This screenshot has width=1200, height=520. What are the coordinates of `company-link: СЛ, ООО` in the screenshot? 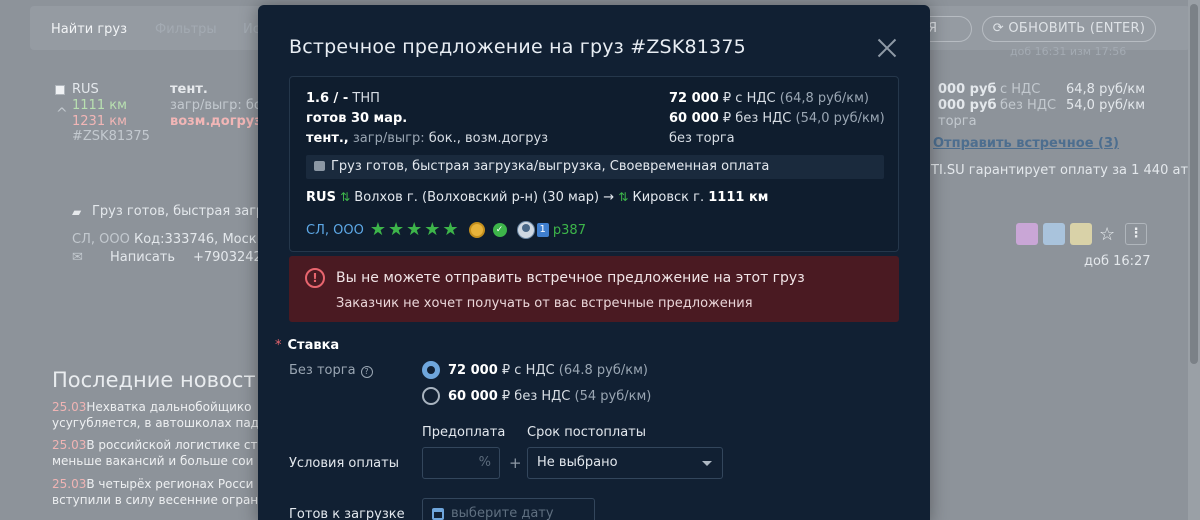 It's located at (335, 230).